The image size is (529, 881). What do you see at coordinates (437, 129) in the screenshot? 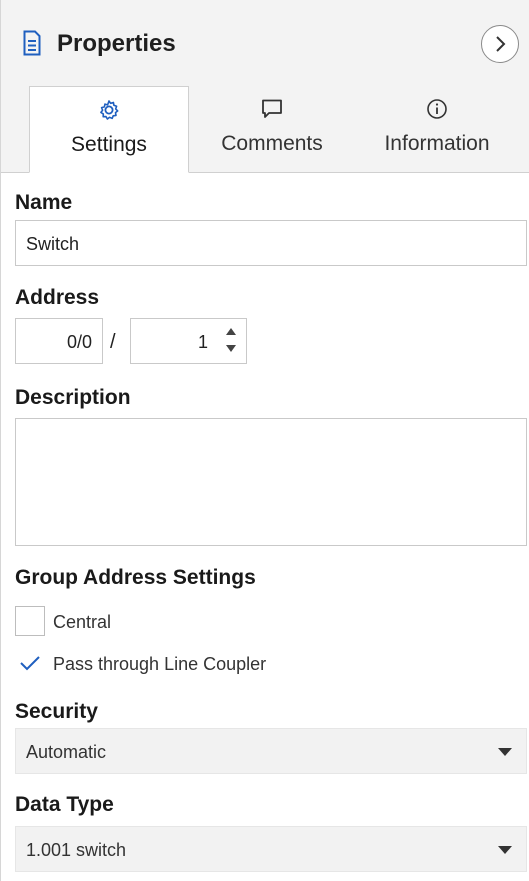
I see `tab-information: Information` at bounding box center [437, 129].